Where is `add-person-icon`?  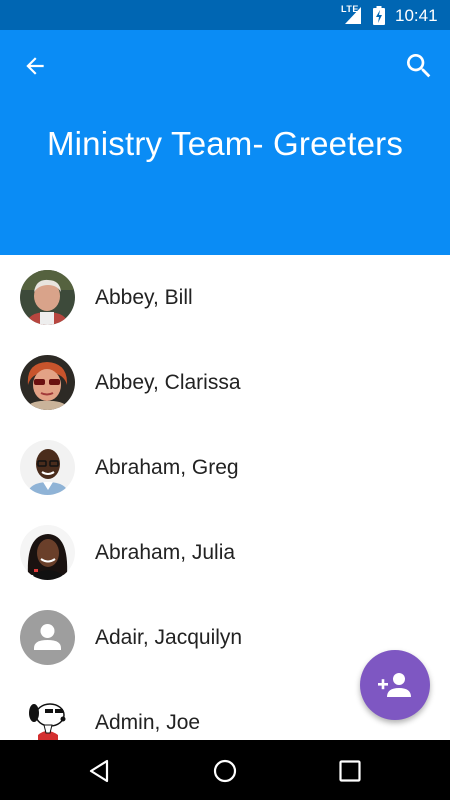
add-person-icon is located at coordinates (394, 685).